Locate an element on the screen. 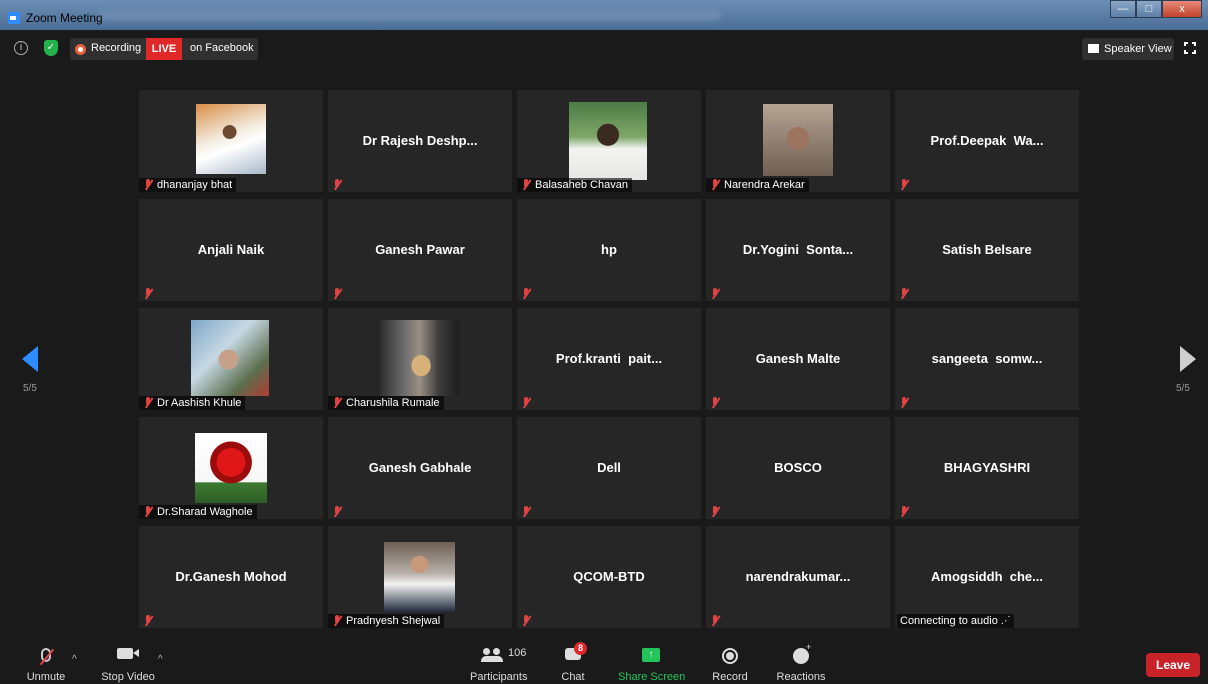 This screenshot has height=684, width=1208. recording-live-indicator: Recording LIVE on Facebook is located at coordinates (164, 49).